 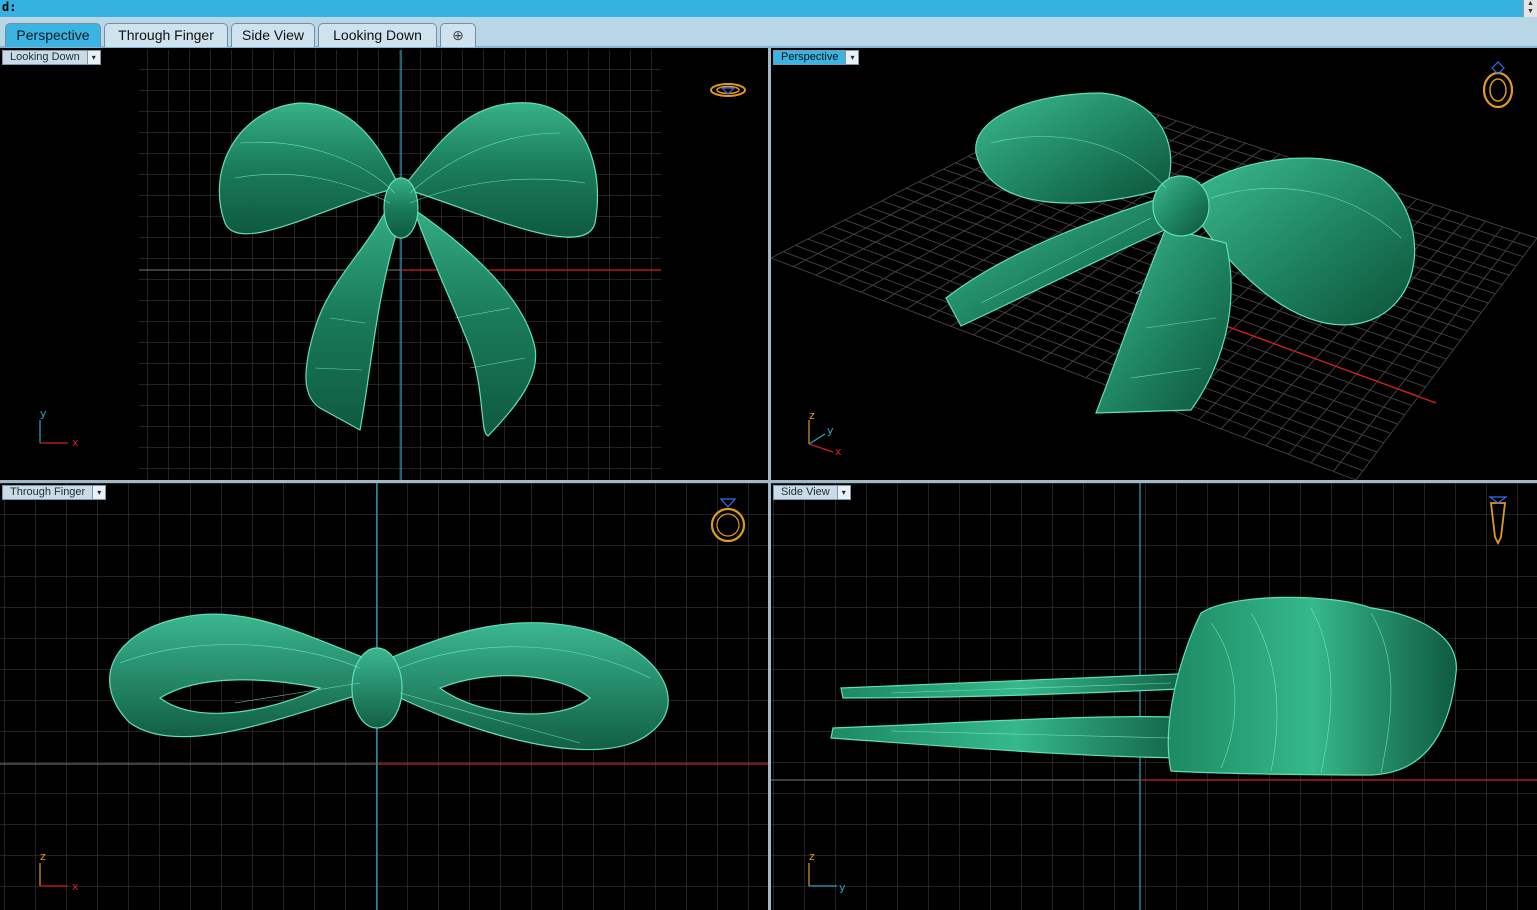 What do you see at coordinates (273, 35) in the screenshot?
I see `tab-side-view: Side View` at bounding box center [273, 35].